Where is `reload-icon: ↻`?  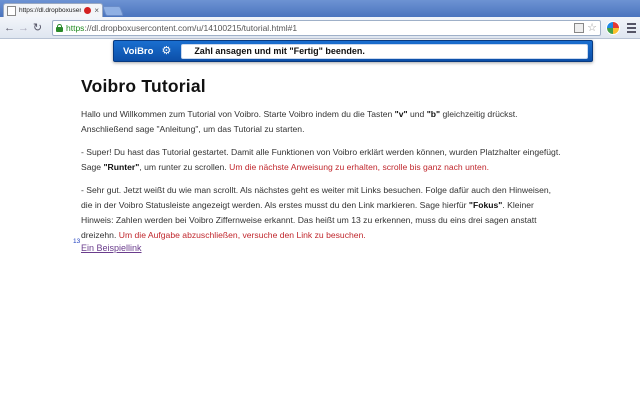 reload-icon: ↻ is located at coordinates (37, 28).